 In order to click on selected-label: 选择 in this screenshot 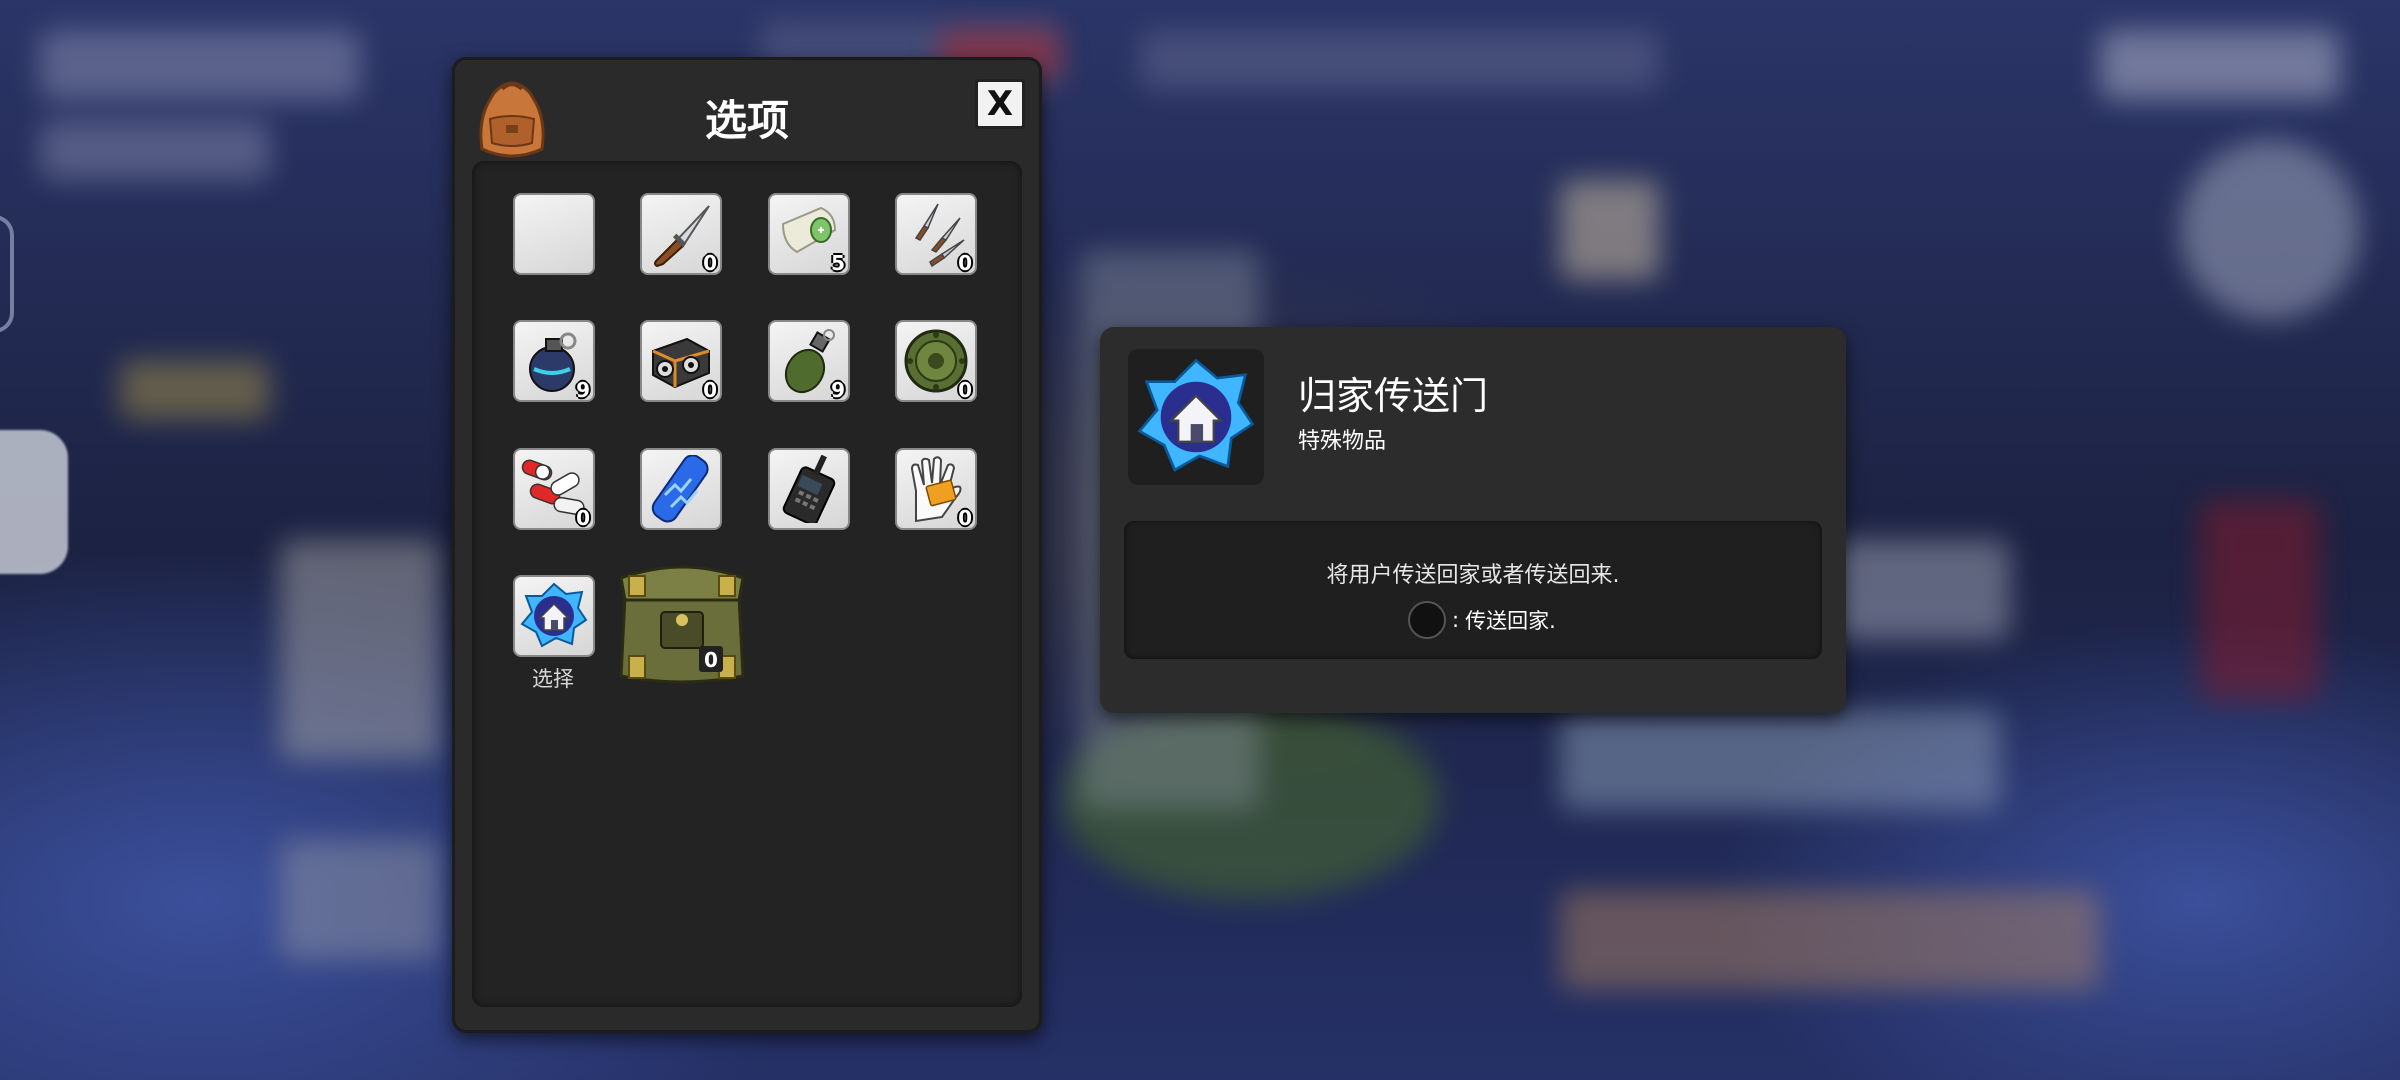, I will do `click(553, 679)`.